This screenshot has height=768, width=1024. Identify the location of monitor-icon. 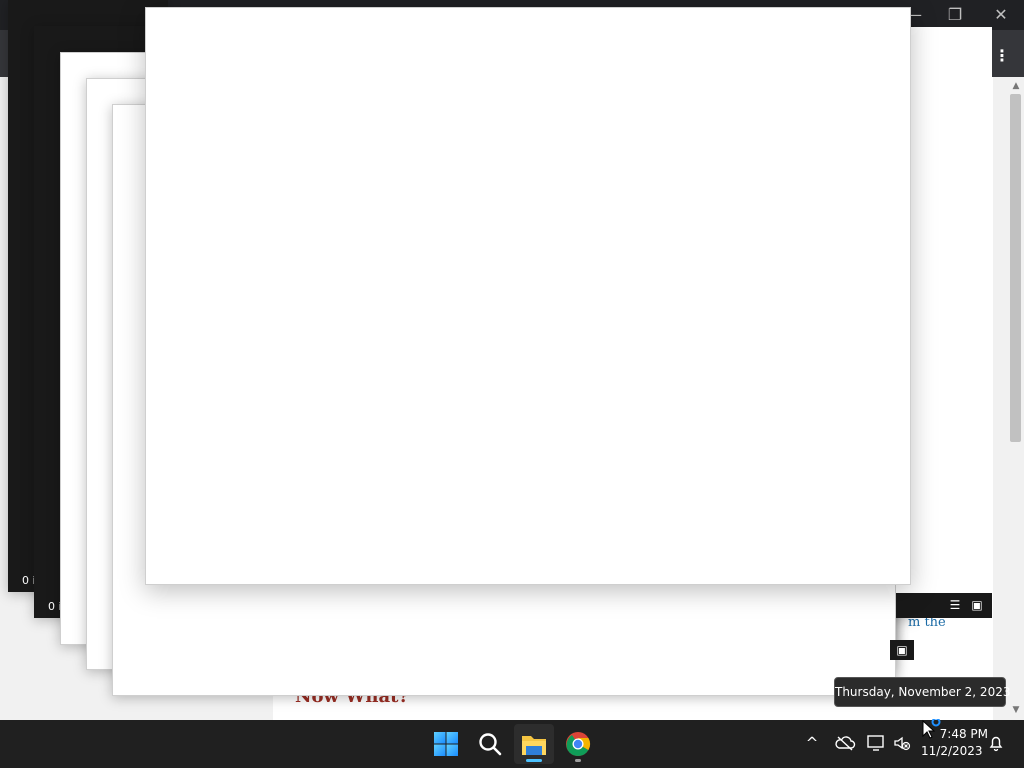
(875, 743).